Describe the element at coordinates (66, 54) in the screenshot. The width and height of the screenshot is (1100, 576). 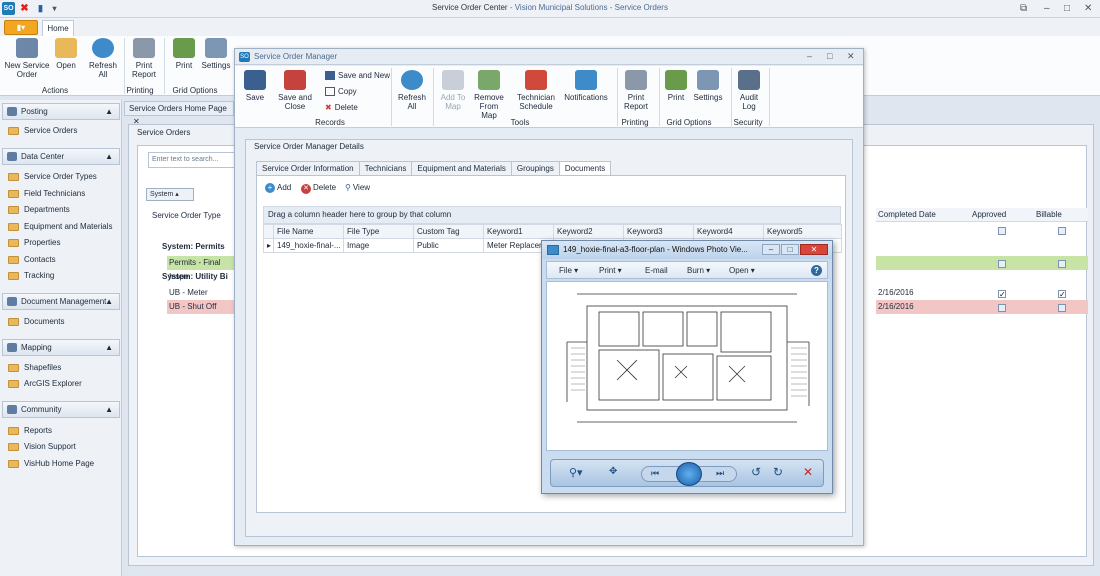
I see `open-button: Open` at that location.